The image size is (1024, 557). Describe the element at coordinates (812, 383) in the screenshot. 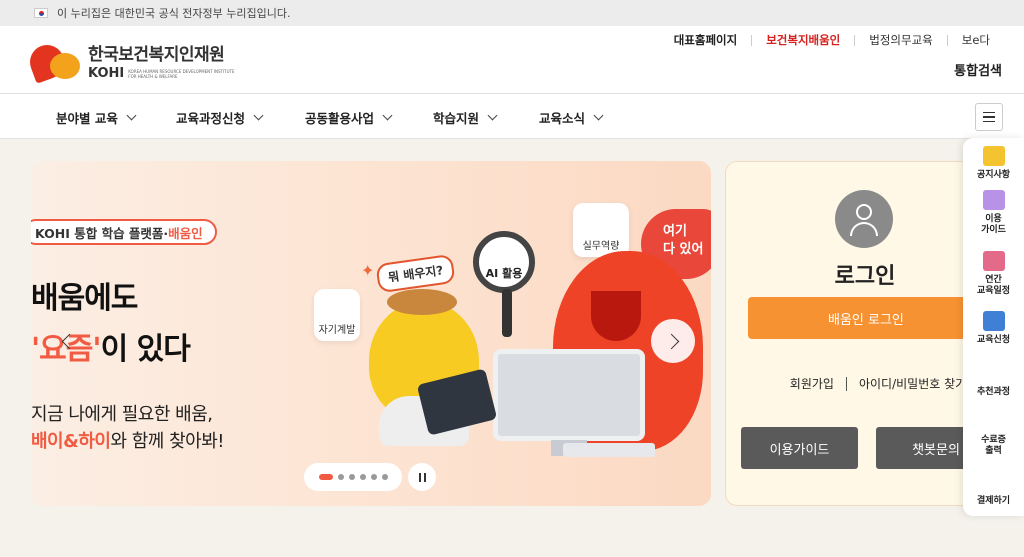

I see `signup-link: 회원가입` at that location.